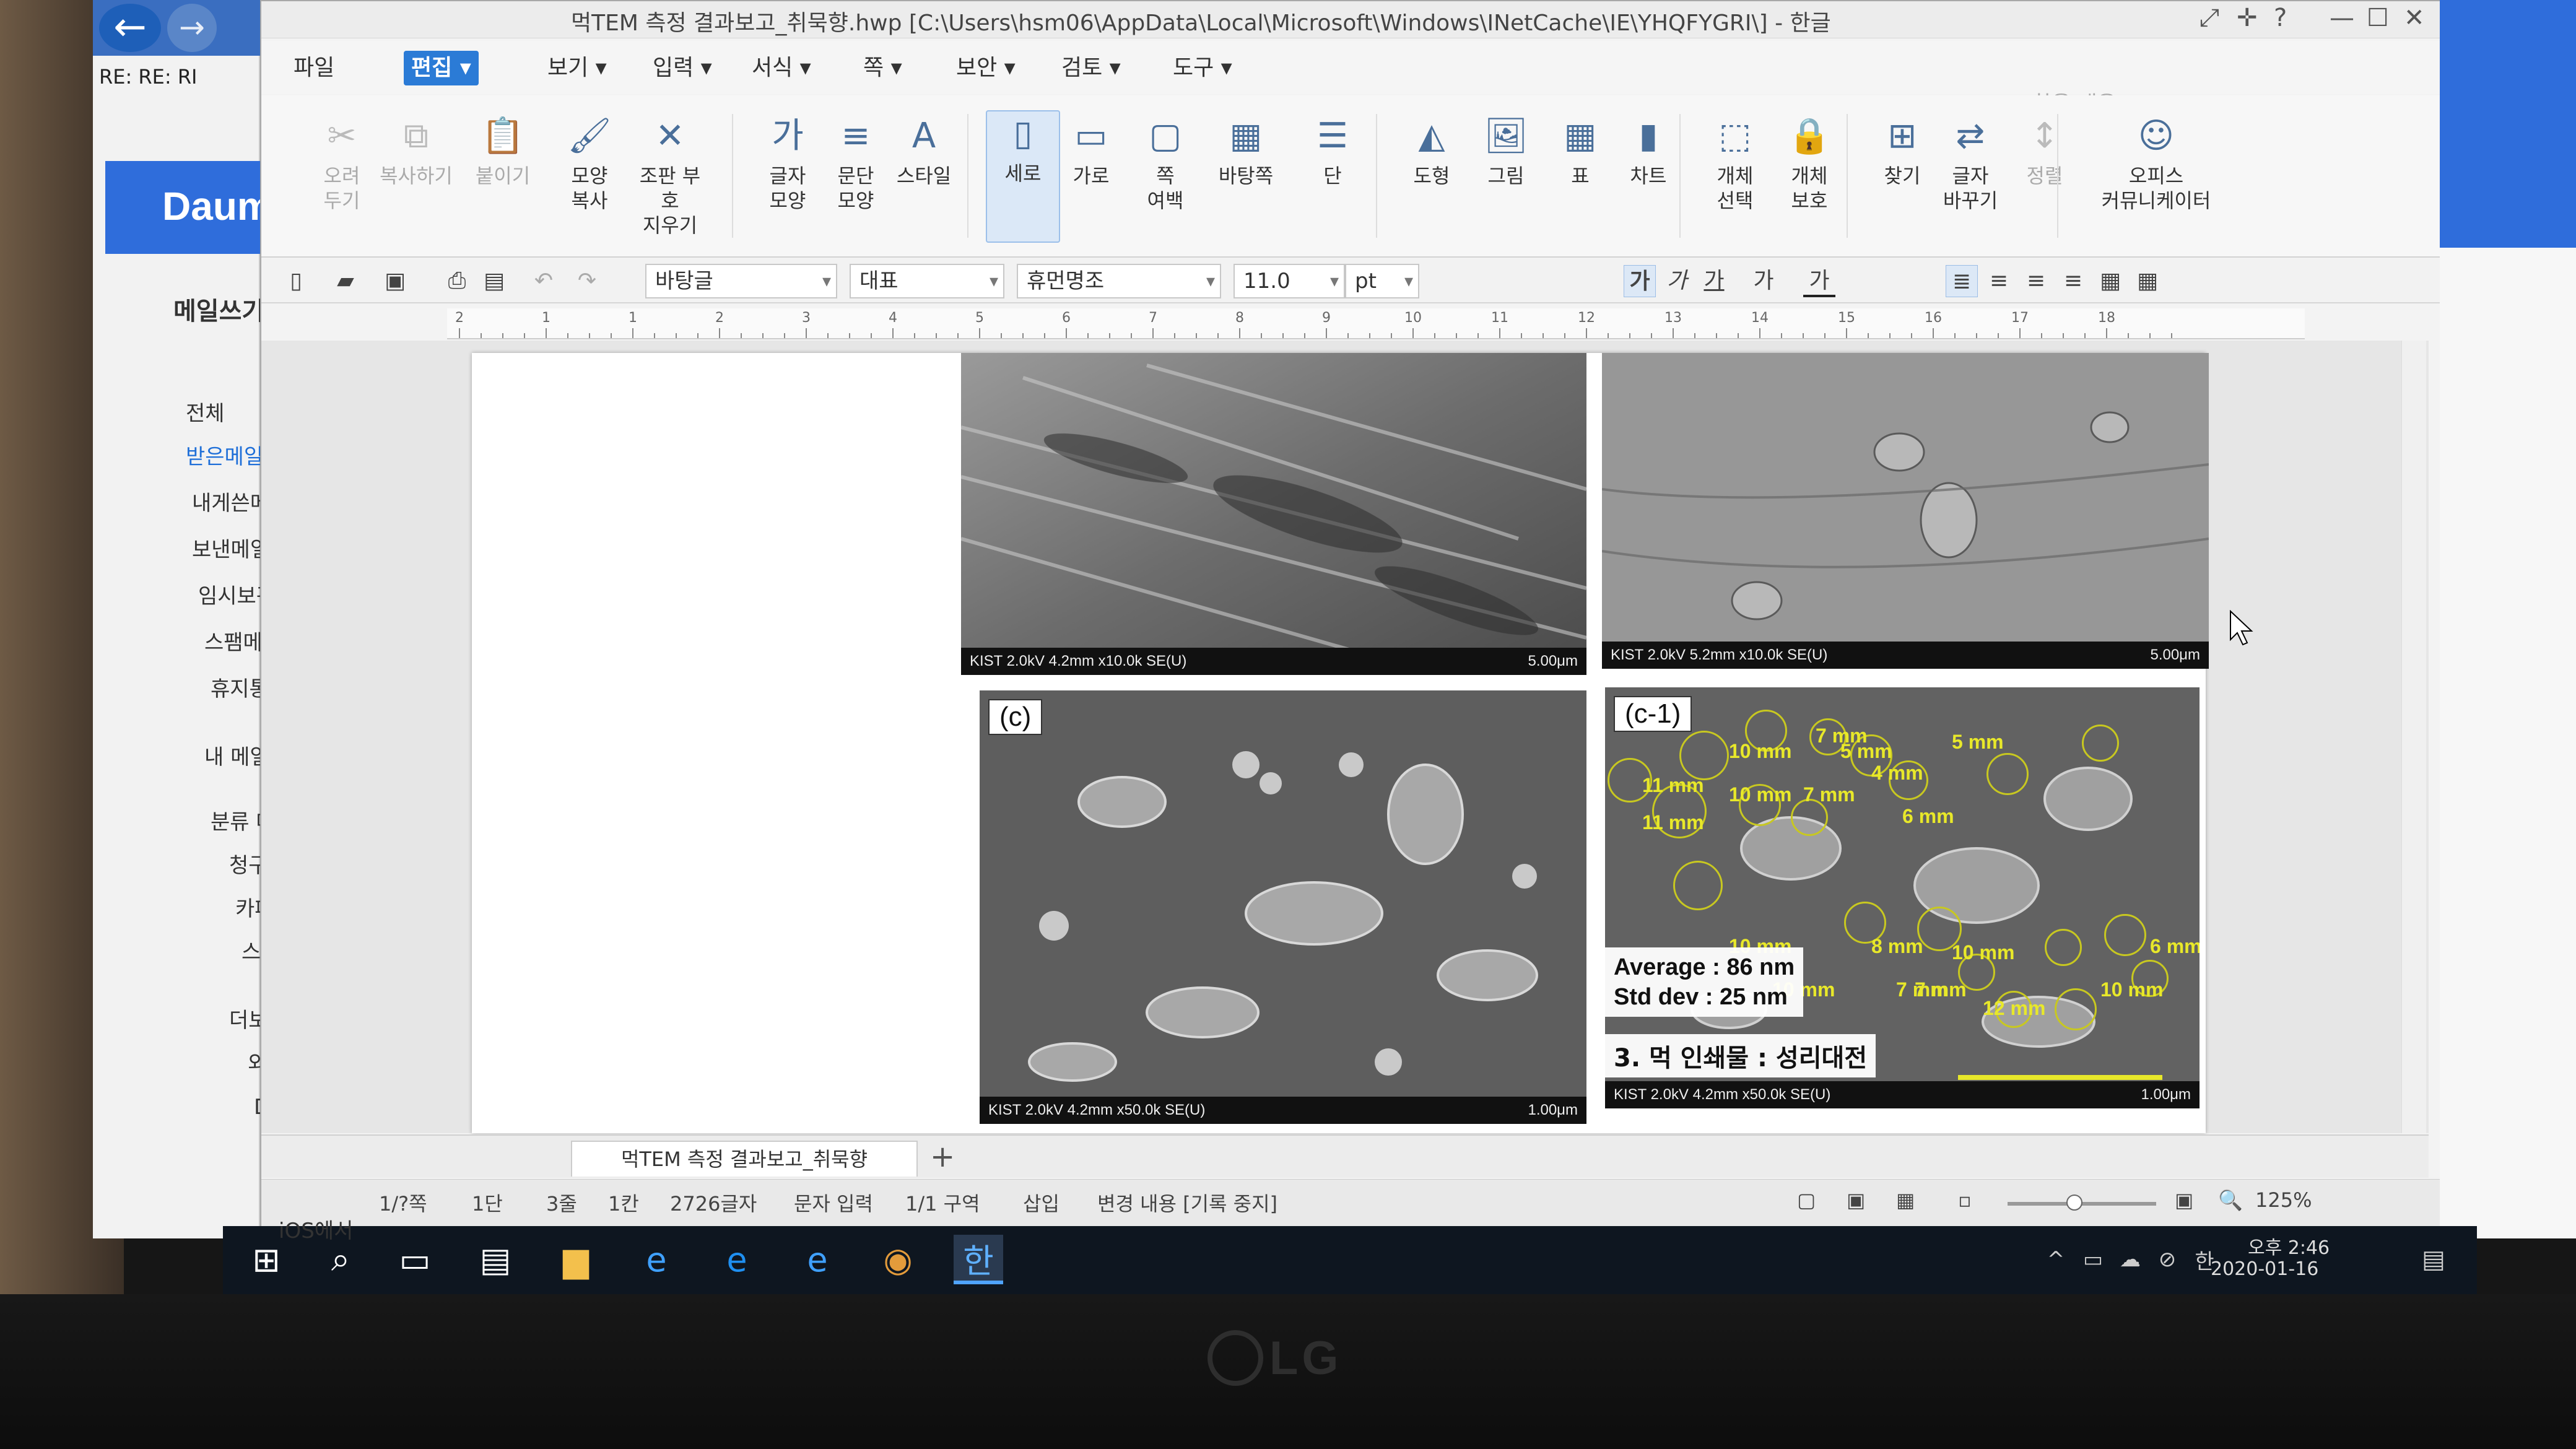  I want to click on align-distribute-icon: ▦, so click(2110, 281).